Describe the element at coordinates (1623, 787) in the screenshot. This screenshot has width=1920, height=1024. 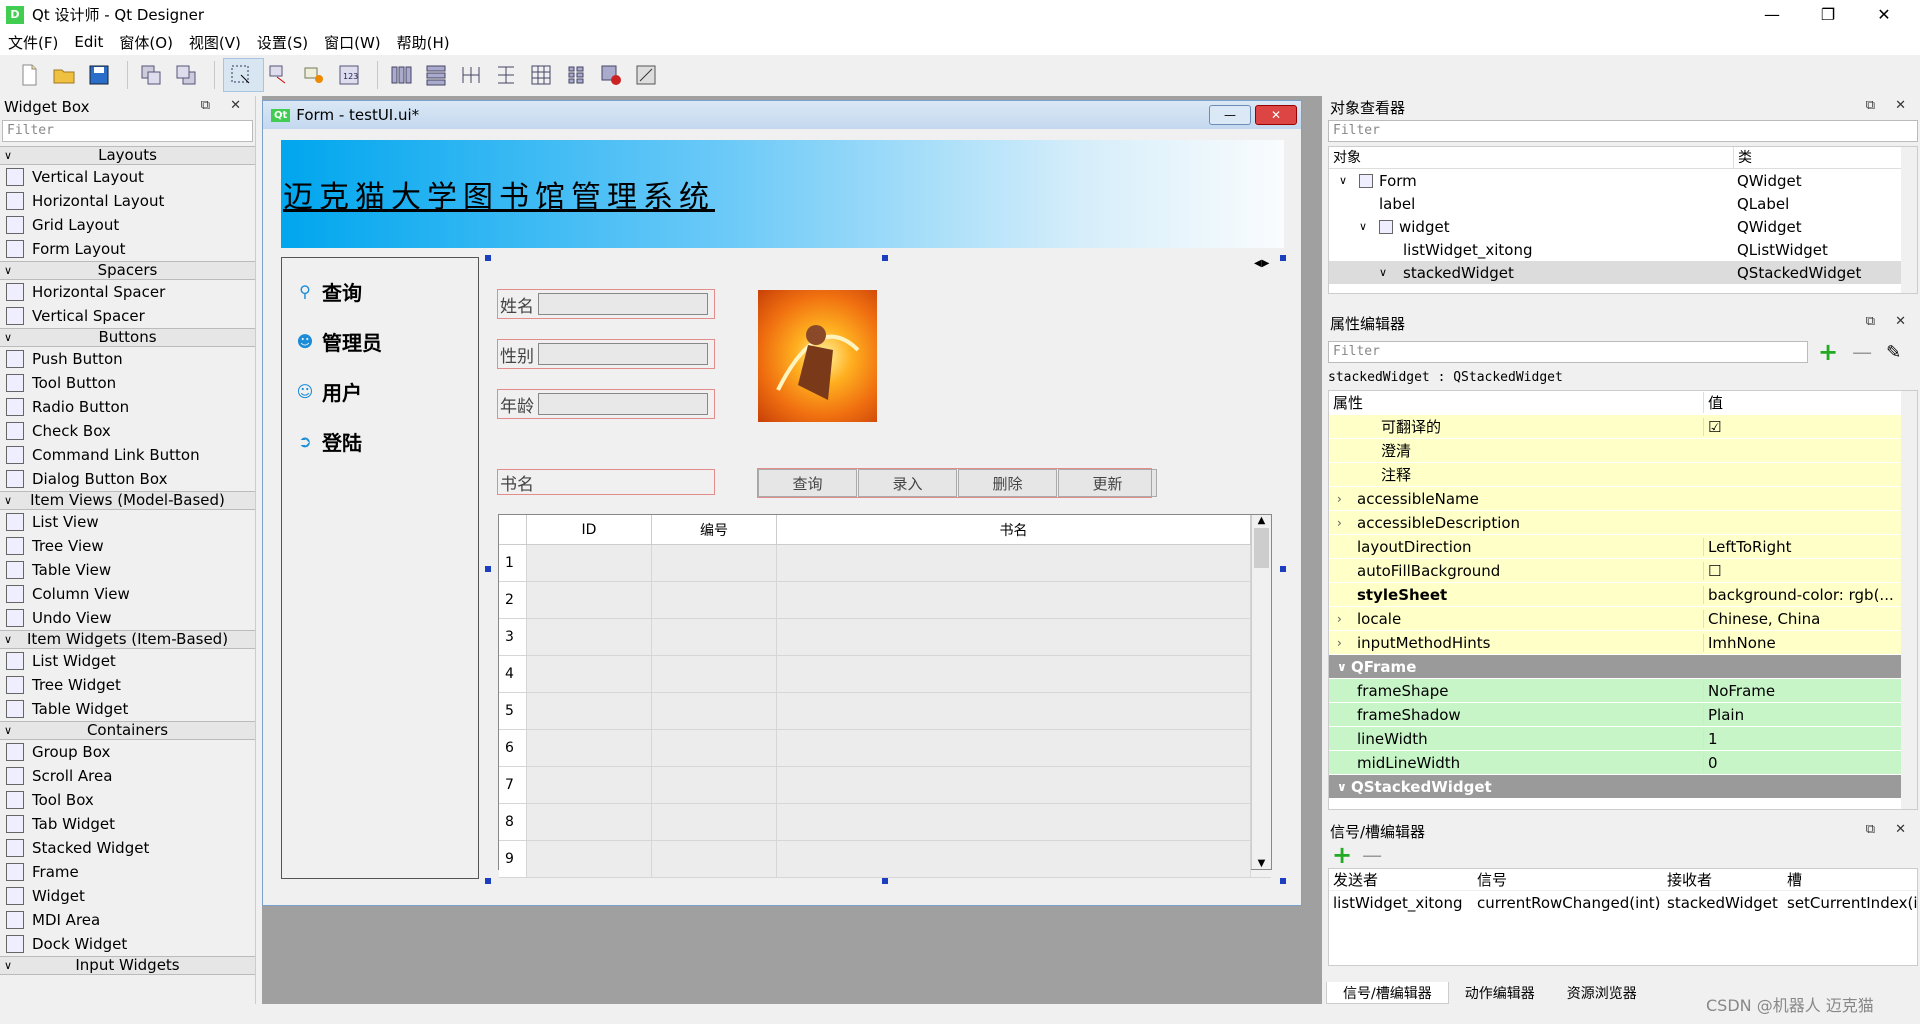
I see `property-row: ∨ QStackedWidget` at that location.